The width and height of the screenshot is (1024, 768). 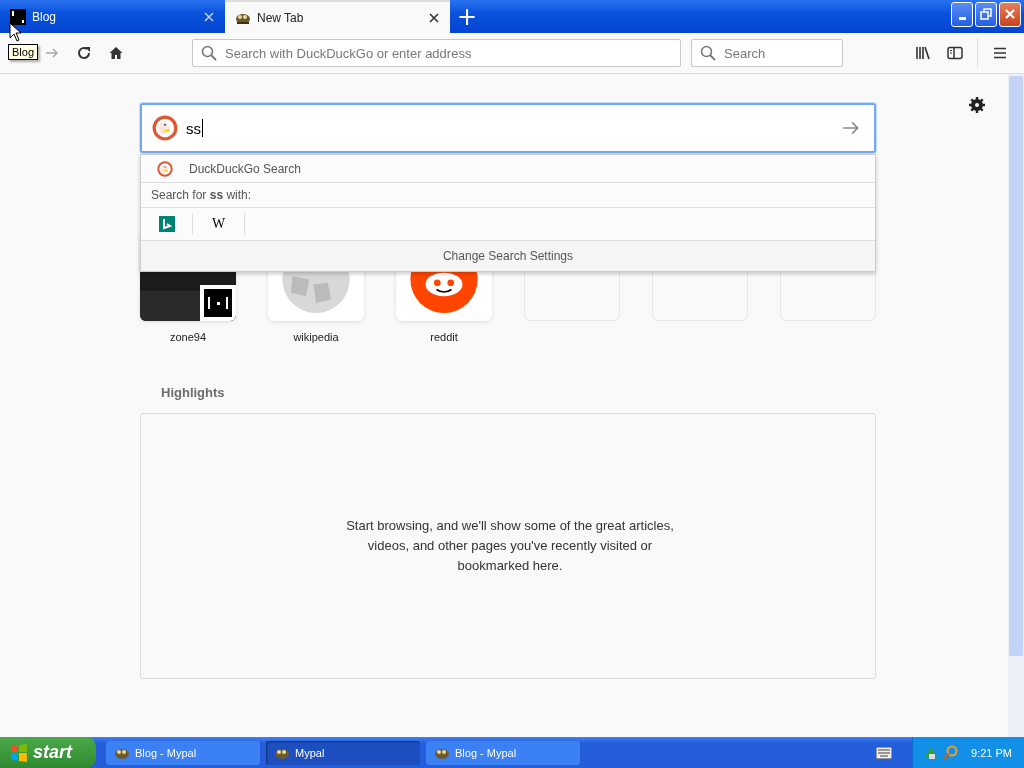 I want to click on keyboard-icon, so click(x=884, y=752).